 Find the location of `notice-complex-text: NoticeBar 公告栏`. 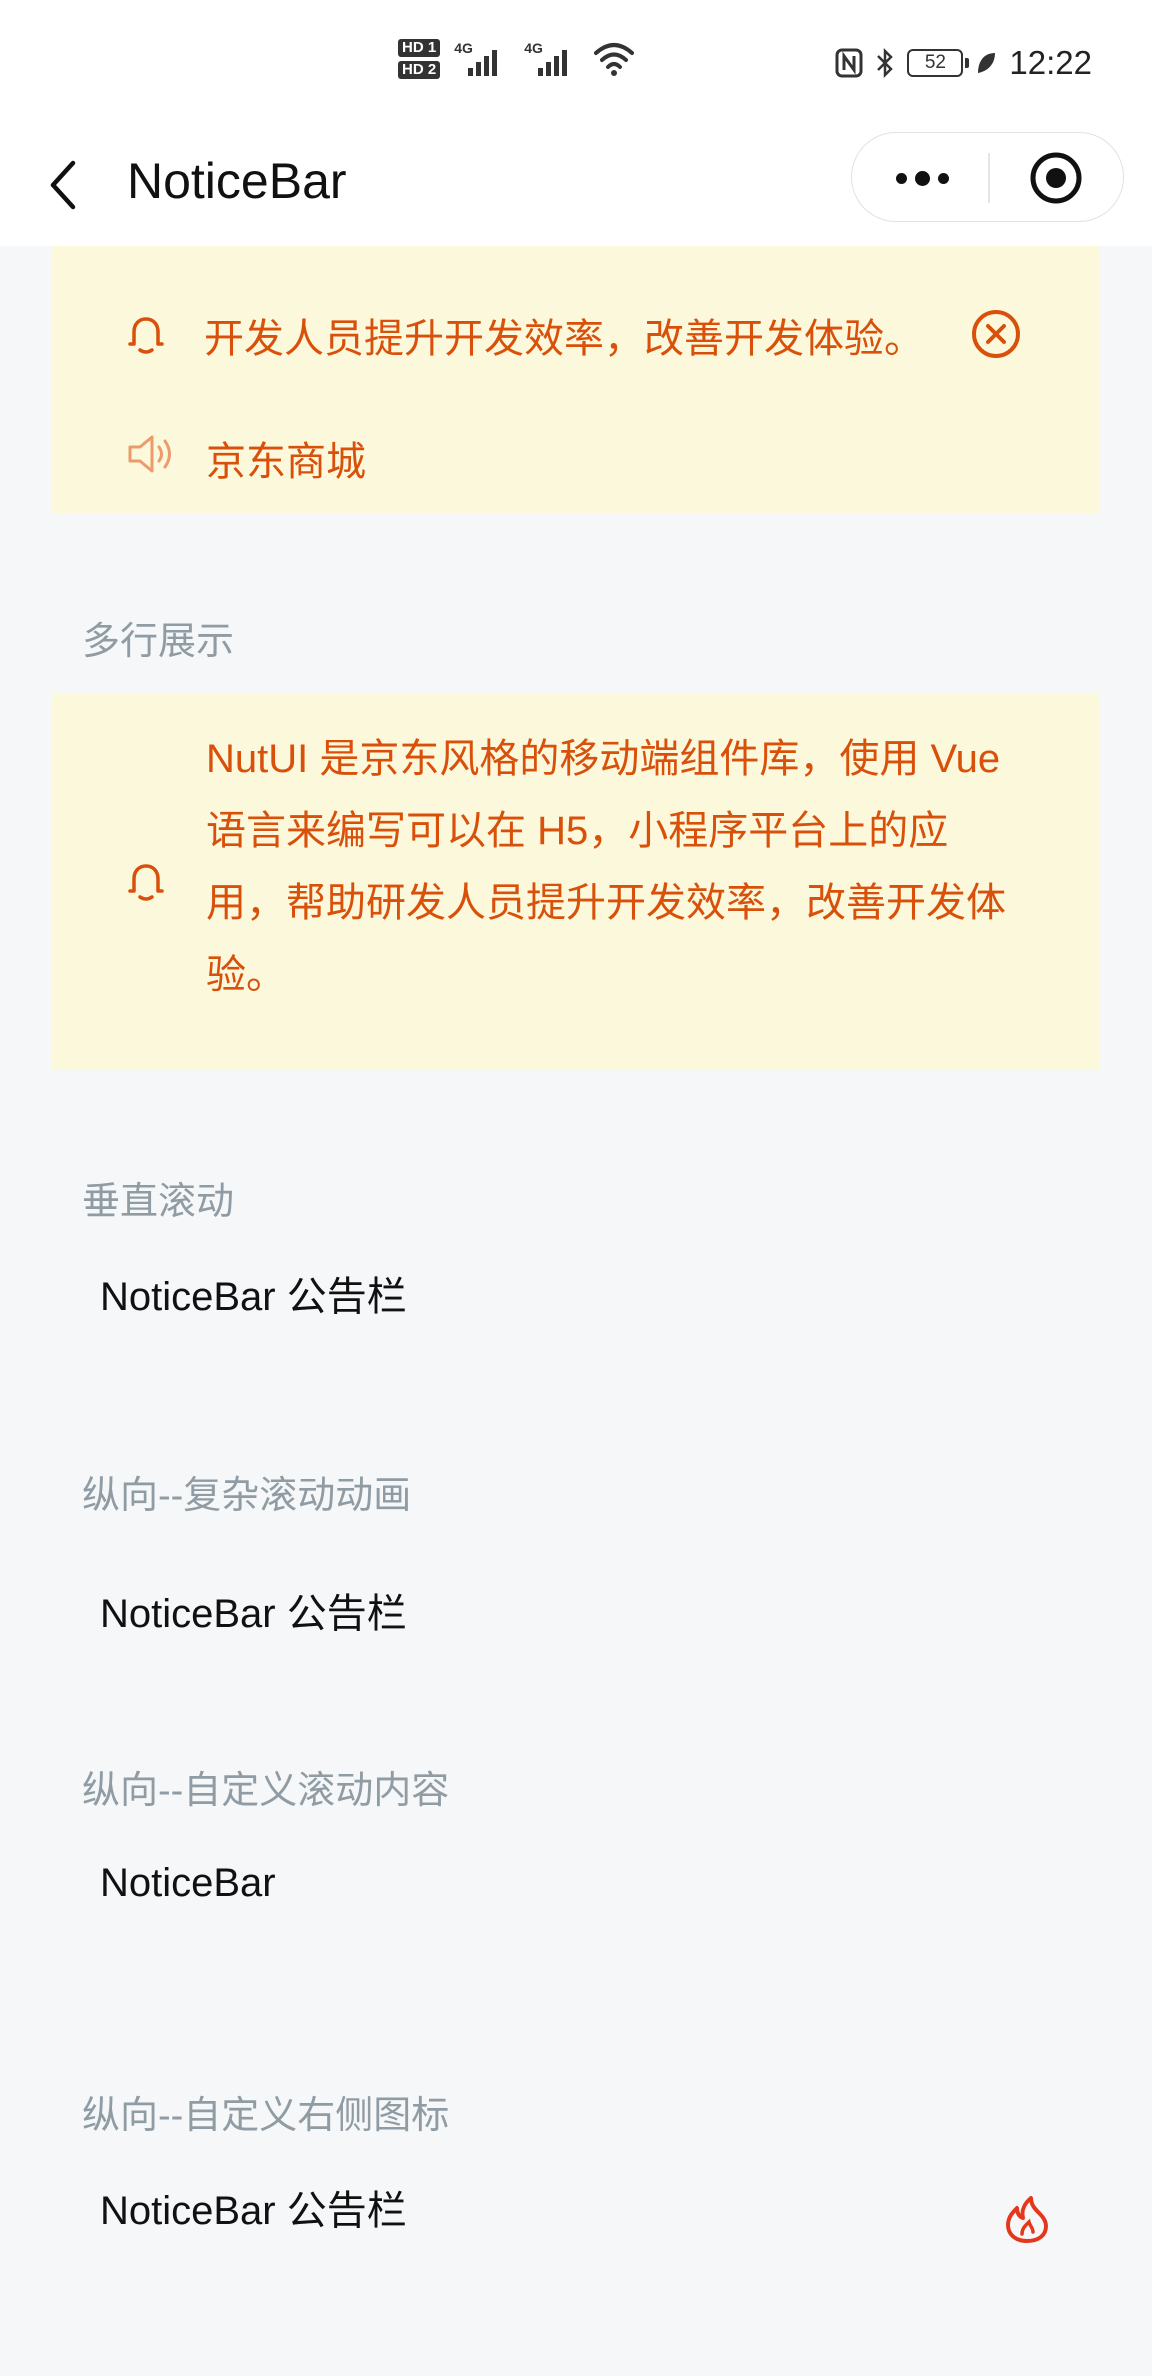

notice-complex-text: NoticeBar 公告栏 is located at coordinates (253, 1614).